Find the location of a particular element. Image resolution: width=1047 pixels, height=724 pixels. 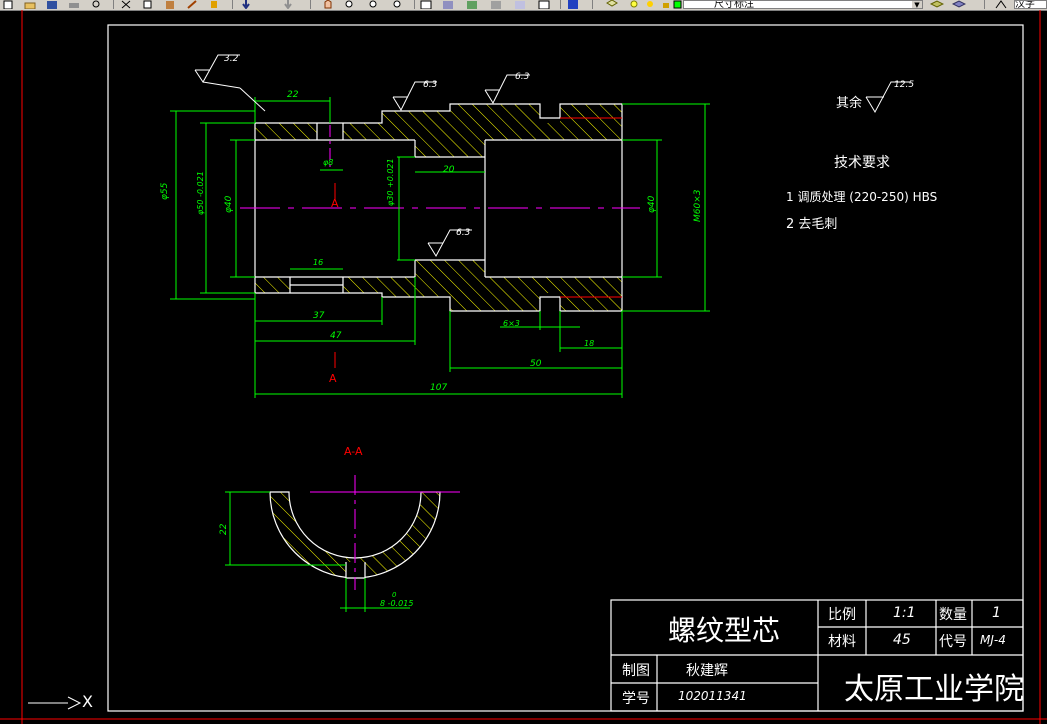

section-label: A-A is located at coordinates (353, 451).